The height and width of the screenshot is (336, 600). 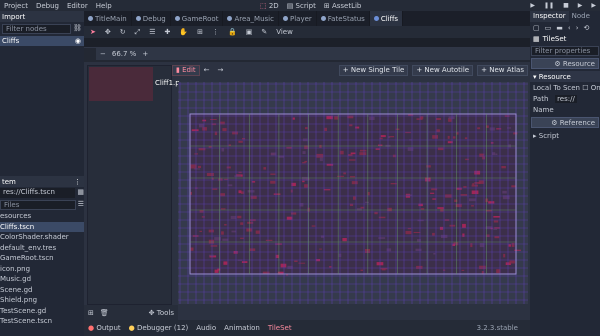 I want to click on file-item: TestScene.tscn, so click(x=42, y=321).